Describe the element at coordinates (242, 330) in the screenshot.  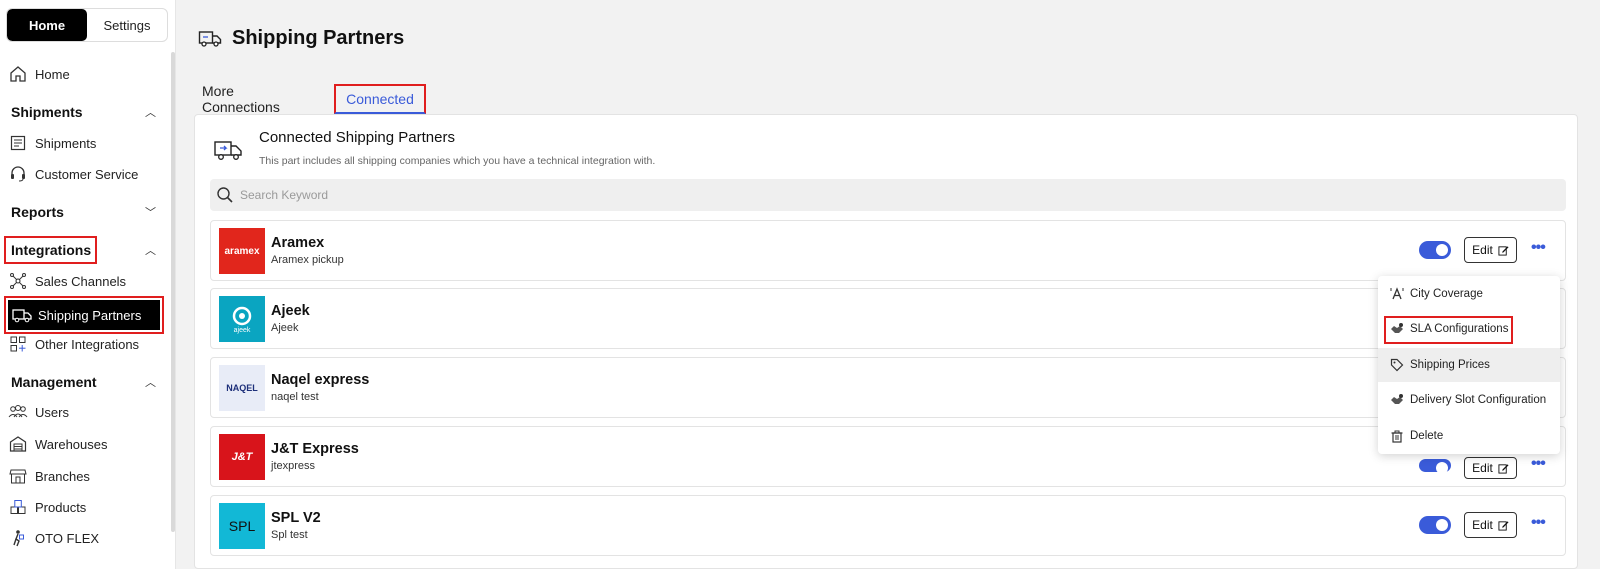
I see `logo-text: ajeek` at that location.